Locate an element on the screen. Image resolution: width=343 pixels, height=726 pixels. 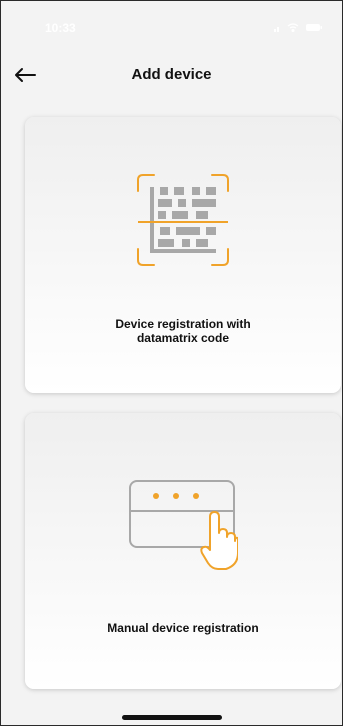
status-icons is located at coordinates (298, 28).